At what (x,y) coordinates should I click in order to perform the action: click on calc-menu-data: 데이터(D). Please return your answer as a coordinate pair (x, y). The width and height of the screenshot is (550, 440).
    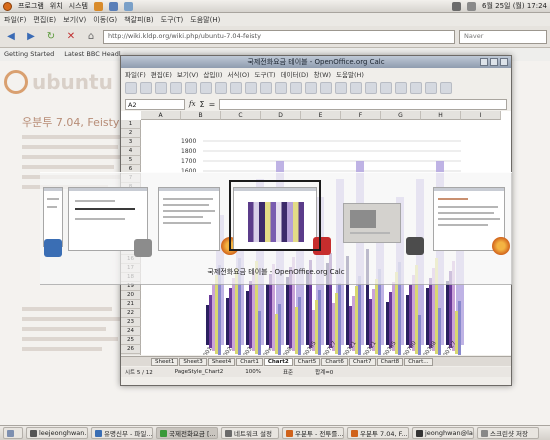
    Looking at the image, I should click on (295, 74).